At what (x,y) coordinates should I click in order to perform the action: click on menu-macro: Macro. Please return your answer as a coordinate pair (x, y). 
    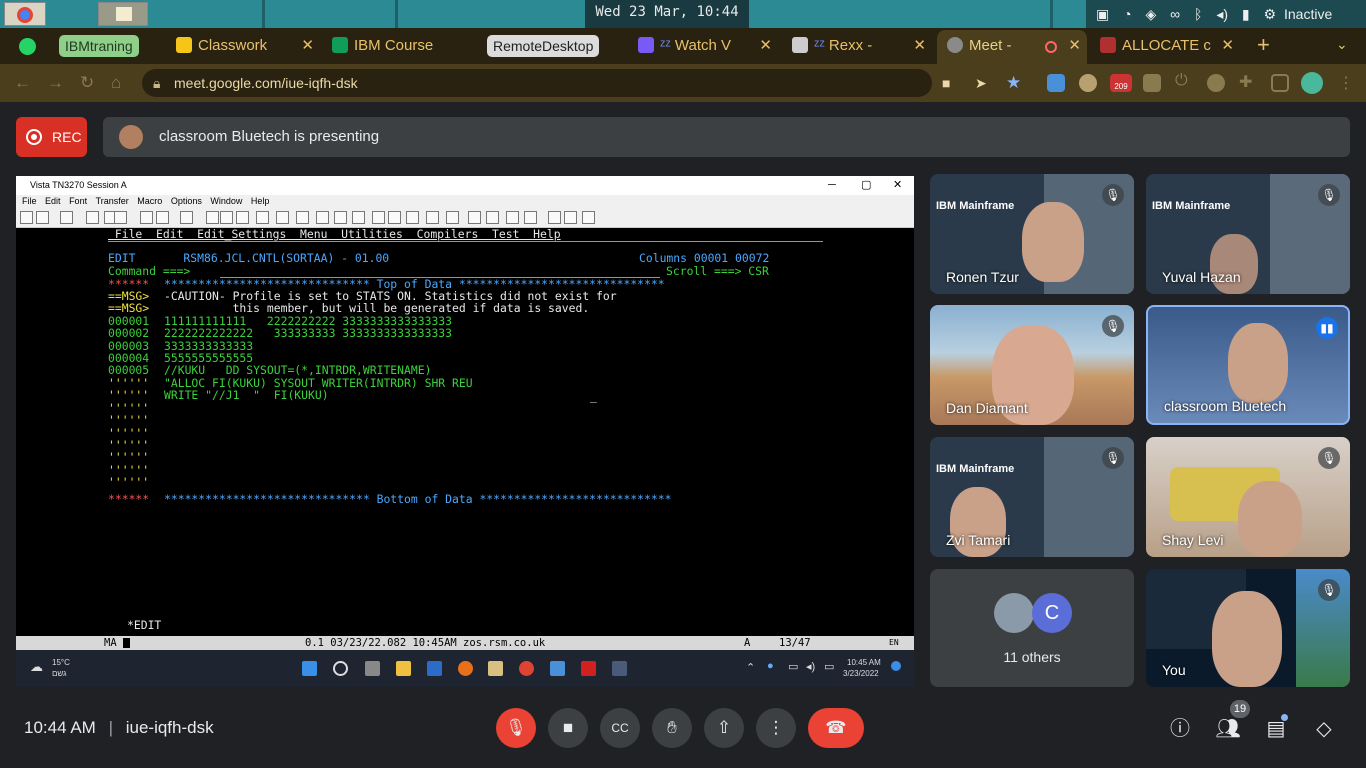
    Looking at the image, I should click on (149, 201).